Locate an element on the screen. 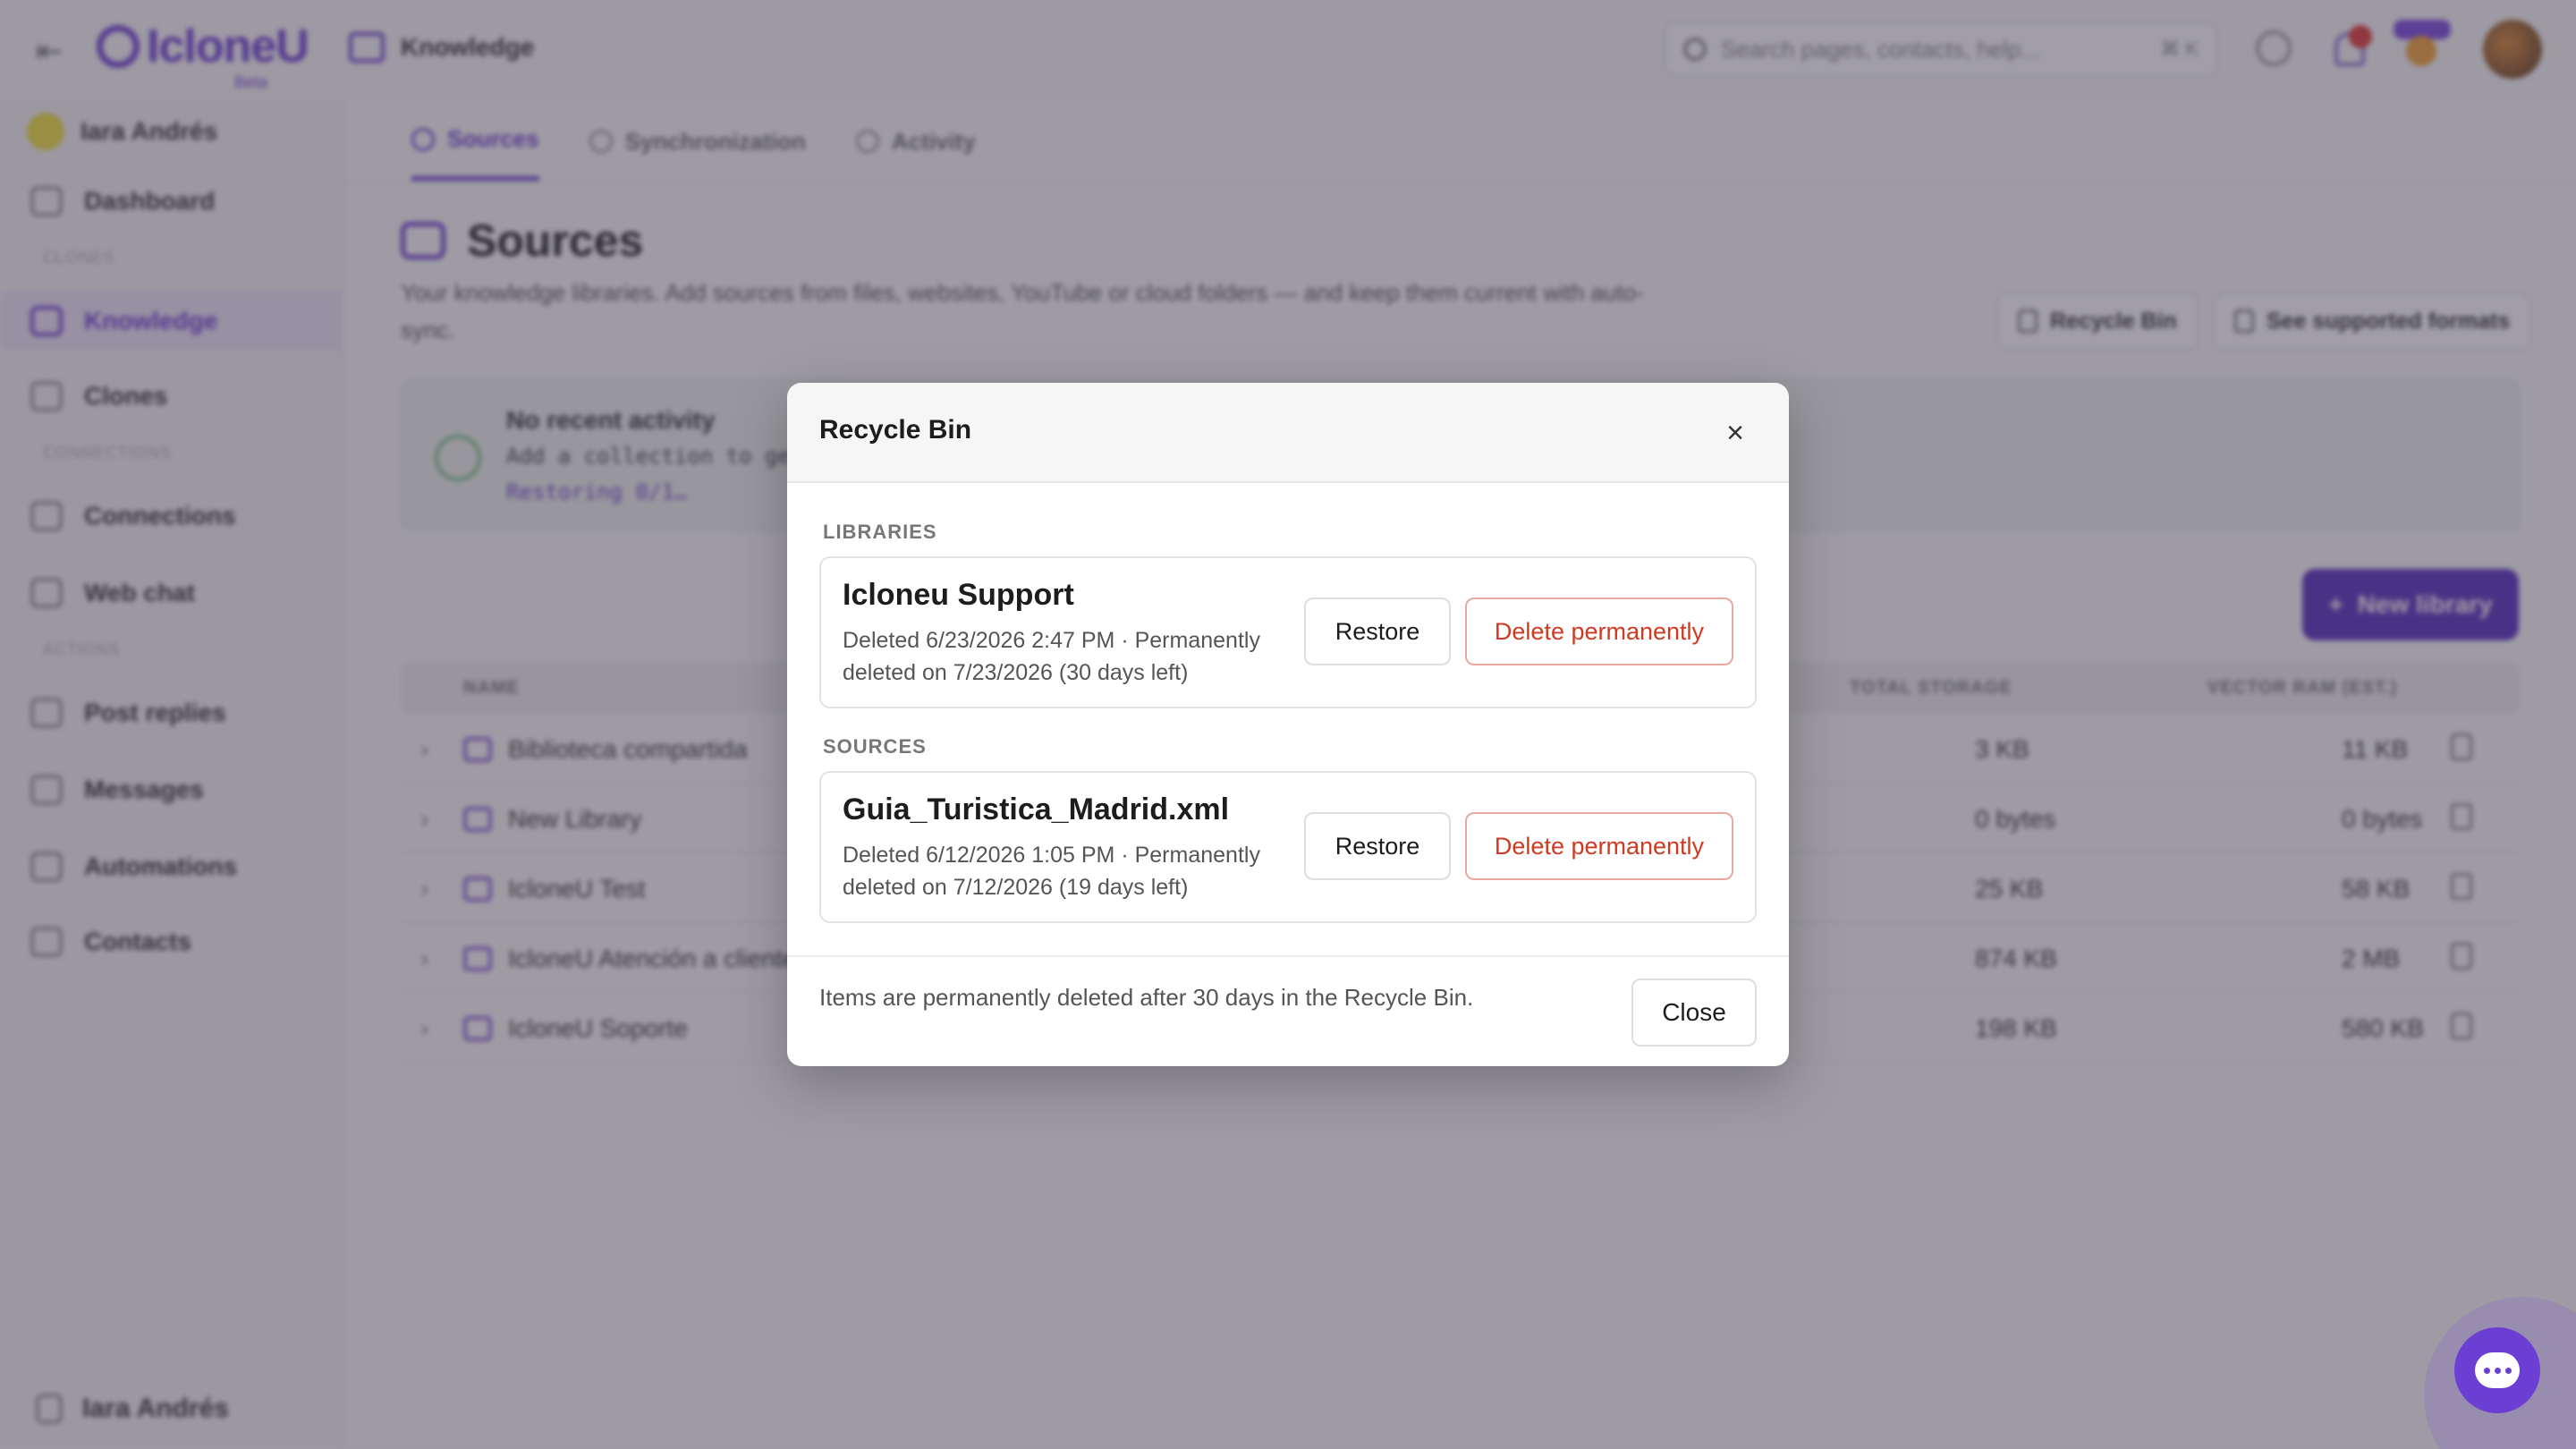 The width and height of the screenshot is (2576, 1449). chat-launcher-button is located at coordinates (2497, 1370).